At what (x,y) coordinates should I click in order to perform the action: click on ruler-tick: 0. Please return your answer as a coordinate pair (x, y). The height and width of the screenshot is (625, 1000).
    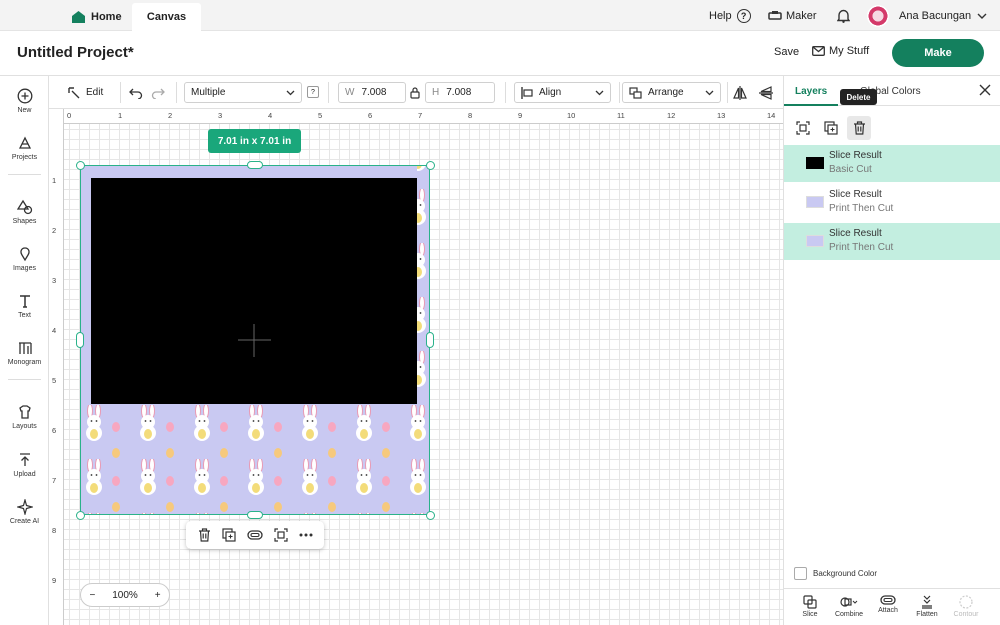
    Looking at the image, I should click on (69, 115).